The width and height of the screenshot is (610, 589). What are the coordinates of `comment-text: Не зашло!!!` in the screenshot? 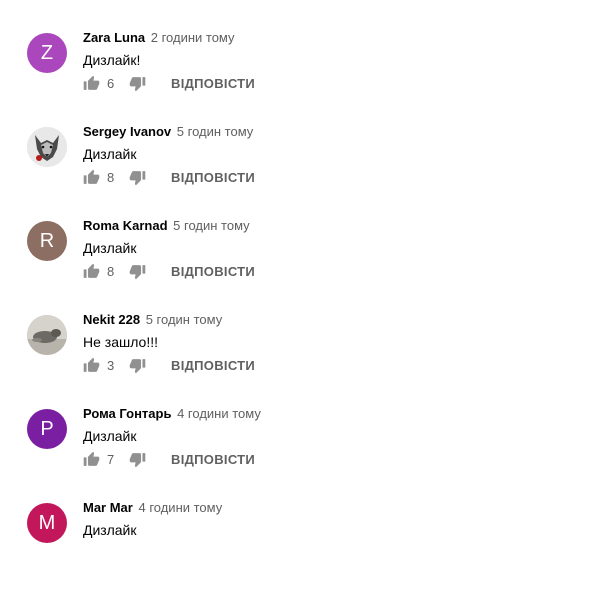 It's located at (121, 342).